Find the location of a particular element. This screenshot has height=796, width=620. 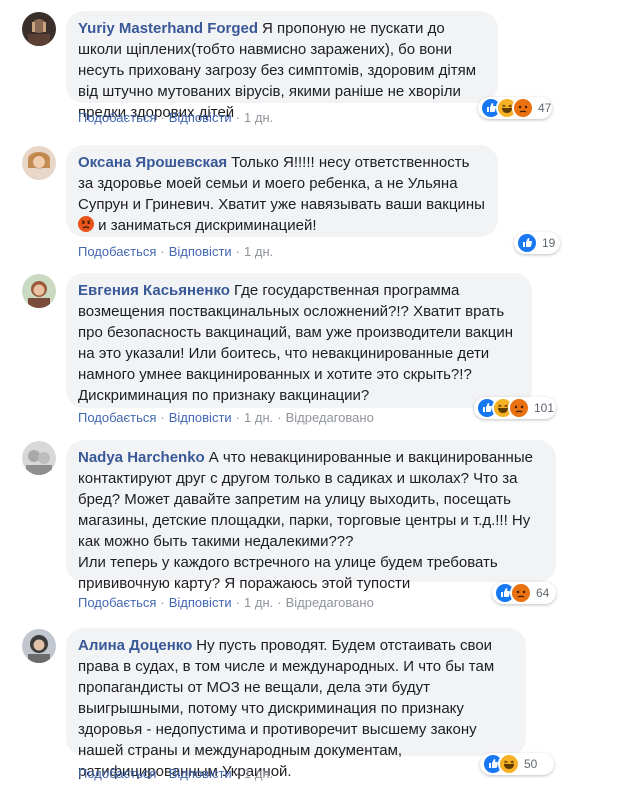

reactions-badge: 47 is located at coordinates (515, 108).